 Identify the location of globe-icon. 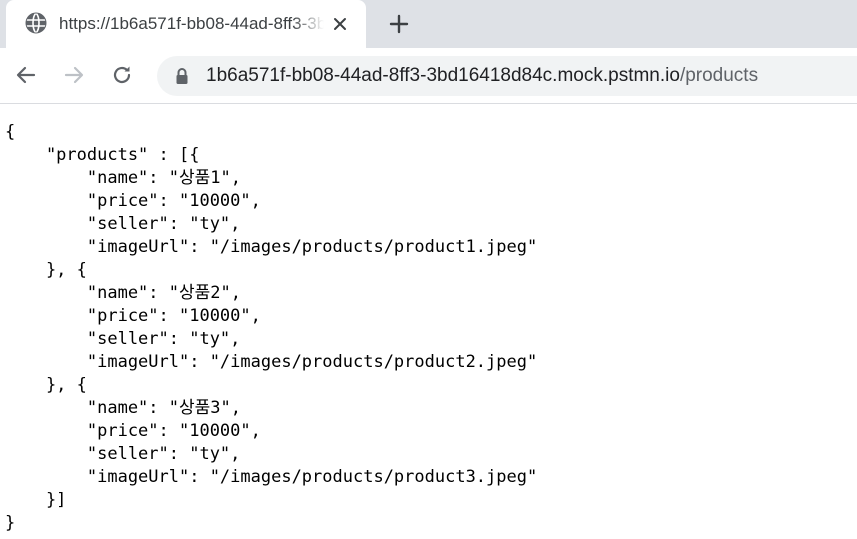
(36, 23).